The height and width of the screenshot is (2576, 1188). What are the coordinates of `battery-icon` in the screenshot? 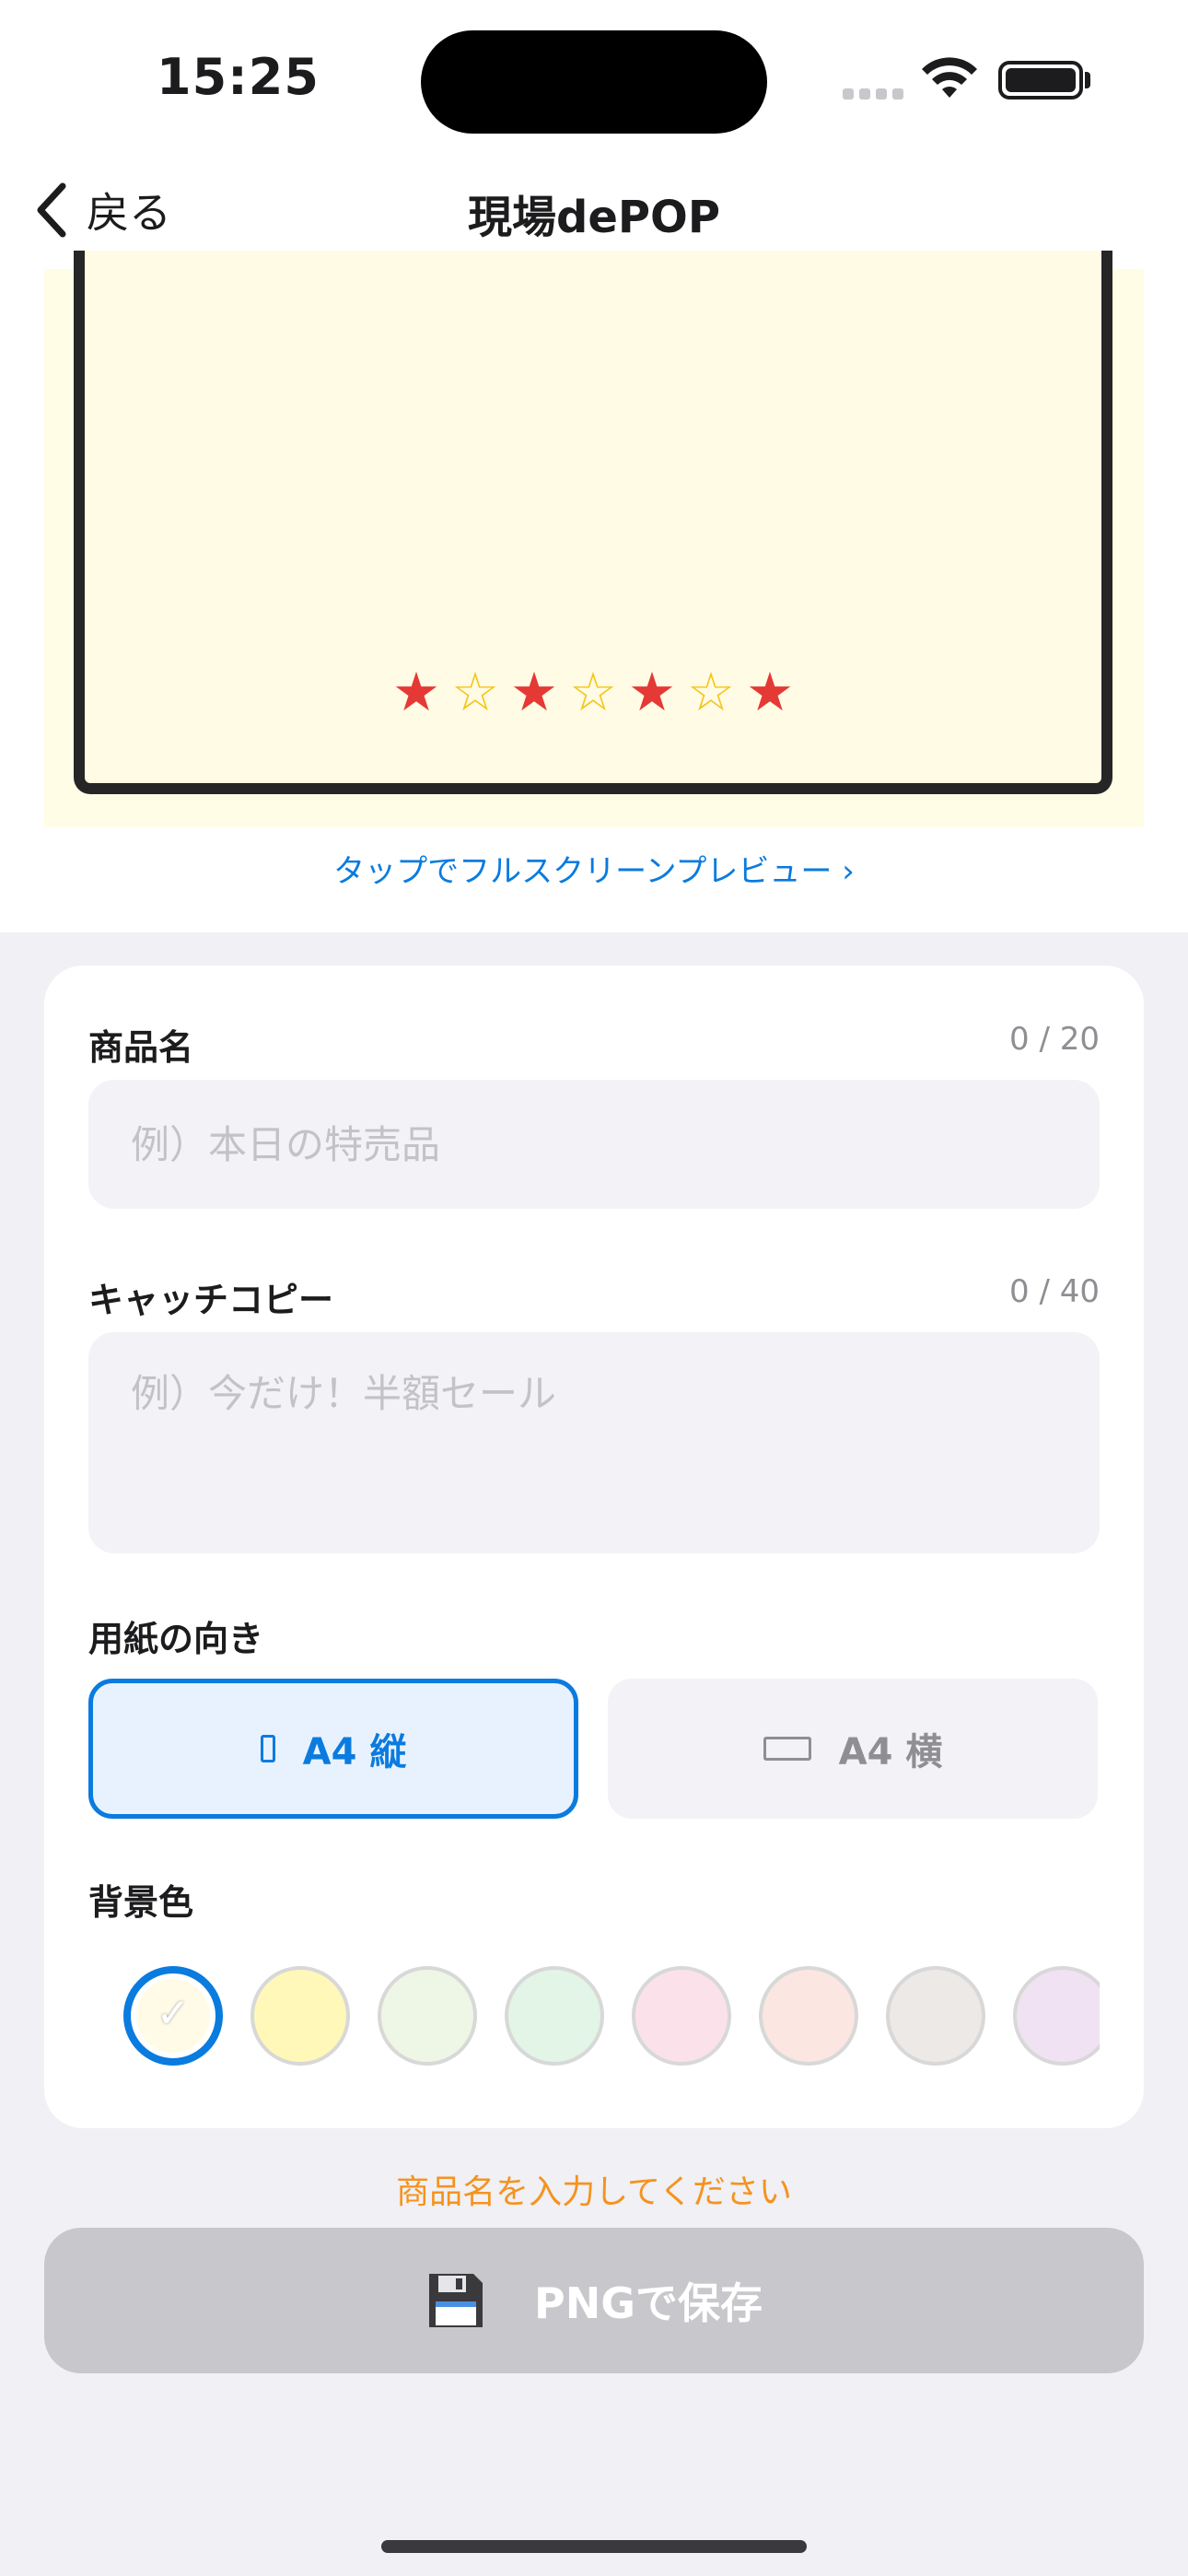 It's located at (1040, 80).